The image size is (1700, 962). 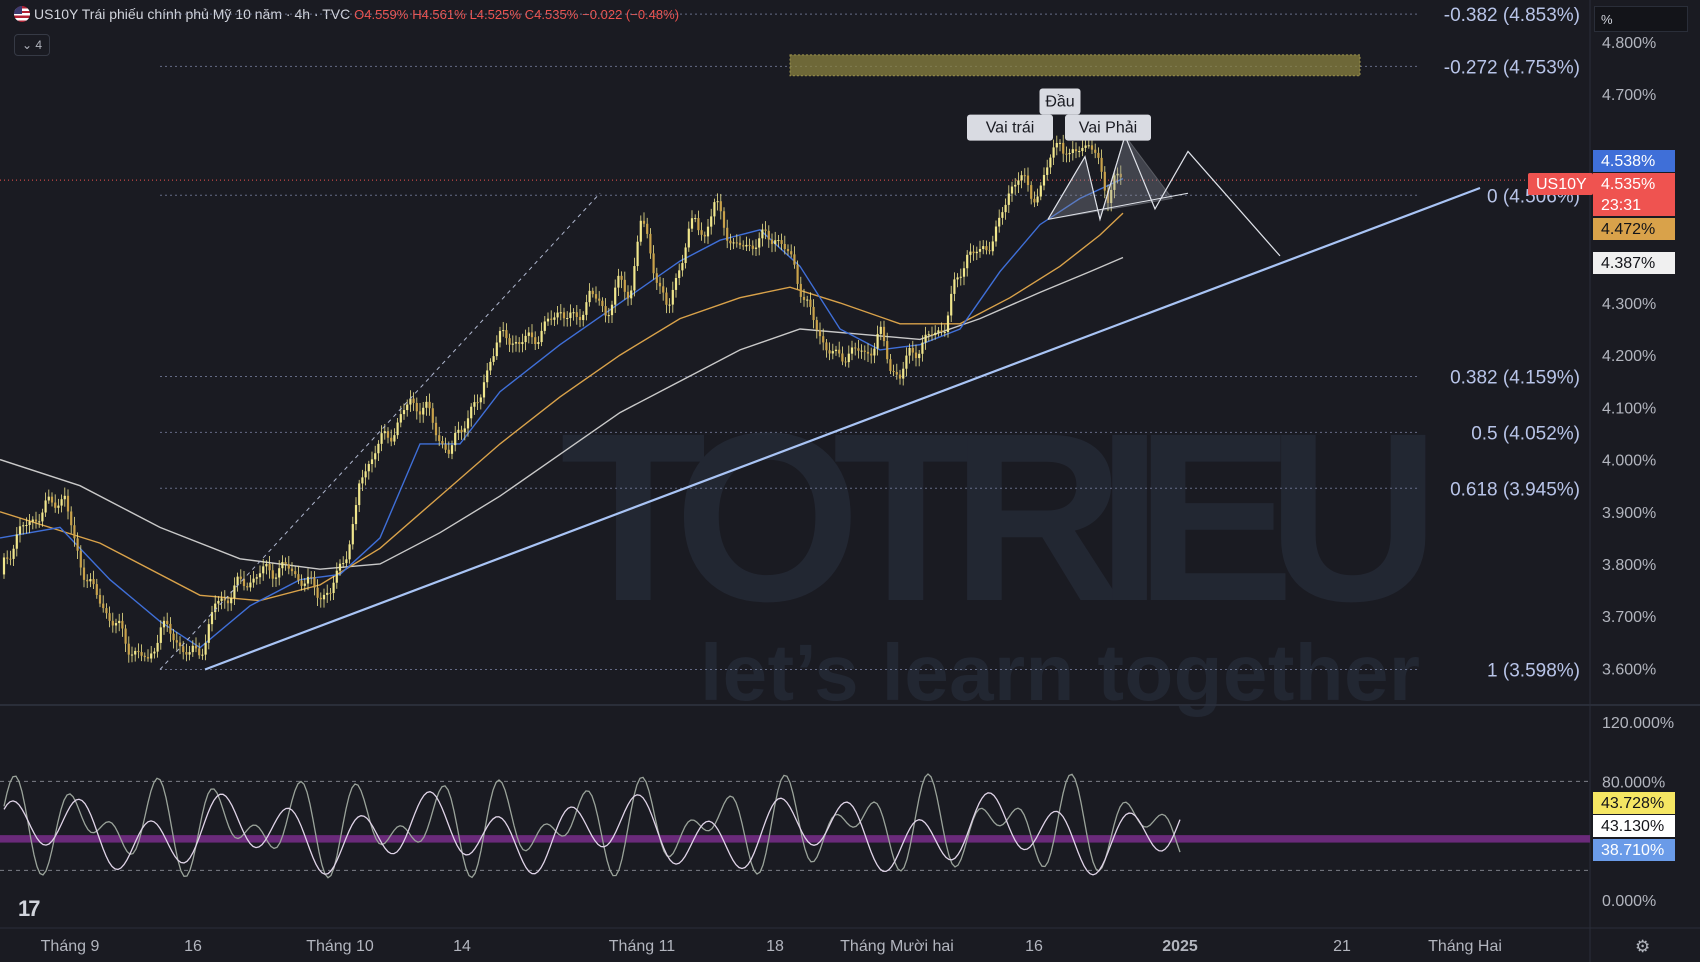 I want to click on gear-icon: ⚙, so click(x=1642, y=947).